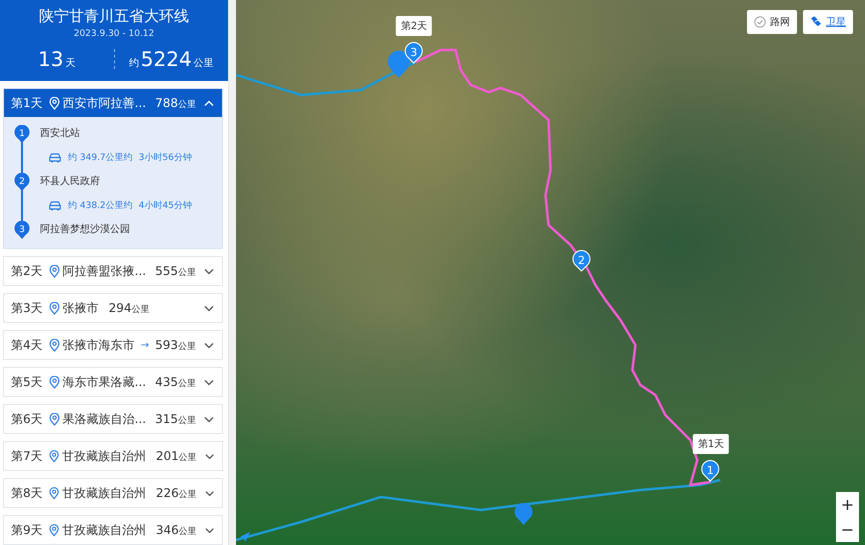  What do you see at coordinates (176, 456) in the screenshot?
I see `day-distance: 201公里` at bounding box center [176, 456].